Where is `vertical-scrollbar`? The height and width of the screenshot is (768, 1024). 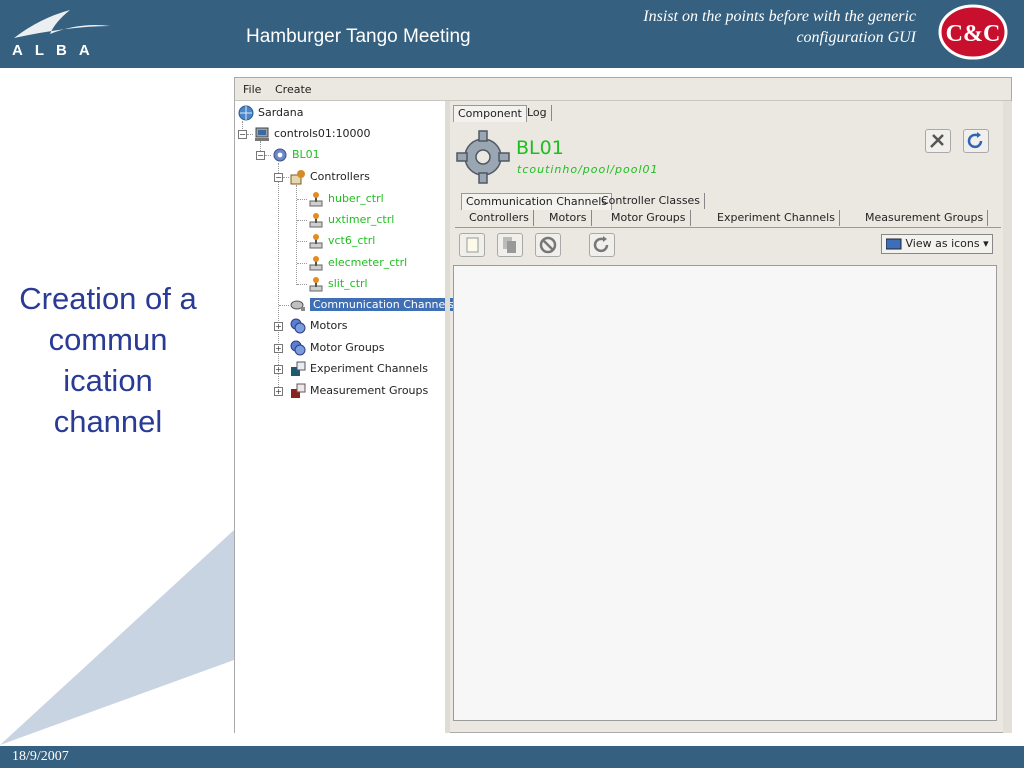
vertical-scrollbar is located at coordinates (1007, 417).